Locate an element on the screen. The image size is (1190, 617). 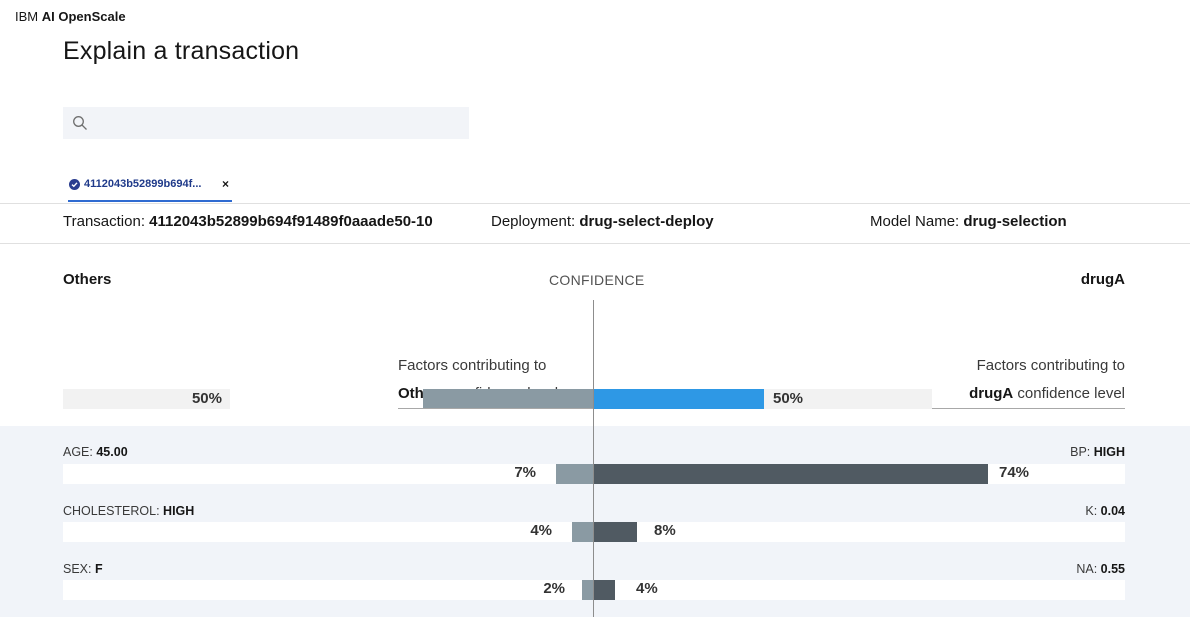
feature-value: 45.00 is located at coordinates (112, 452).